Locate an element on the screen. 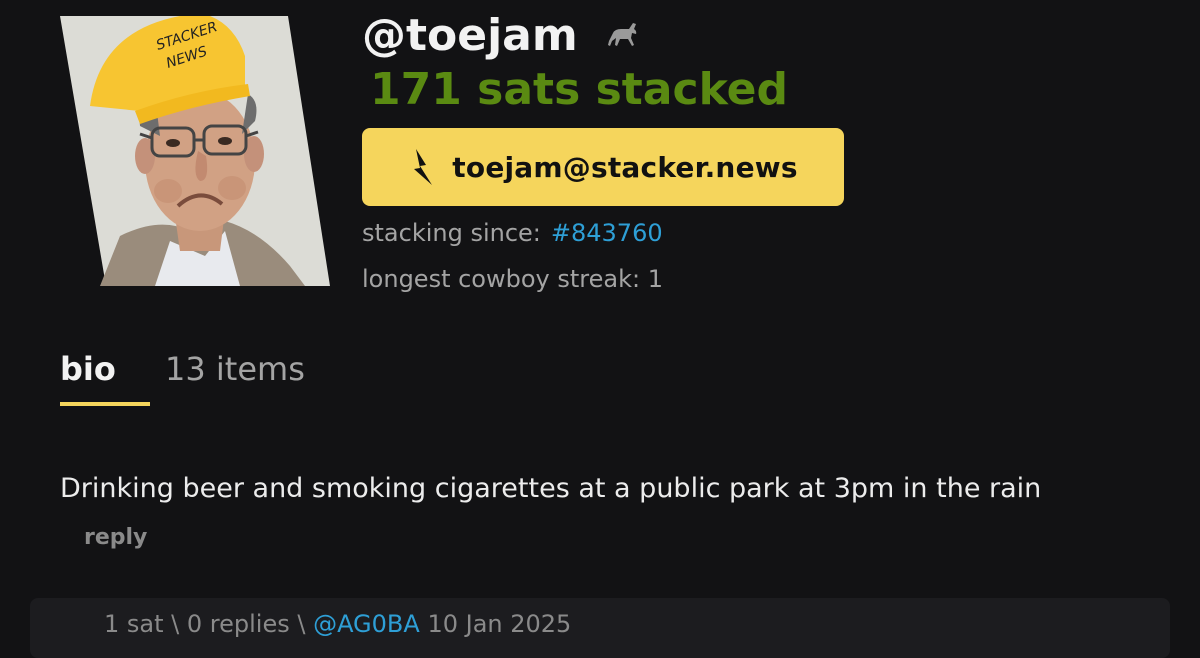 Image resolution: width=1200 pixels, height=658 pixels. lightning-address-button: toejam@stacker.news is located at coordinates (603, 167).